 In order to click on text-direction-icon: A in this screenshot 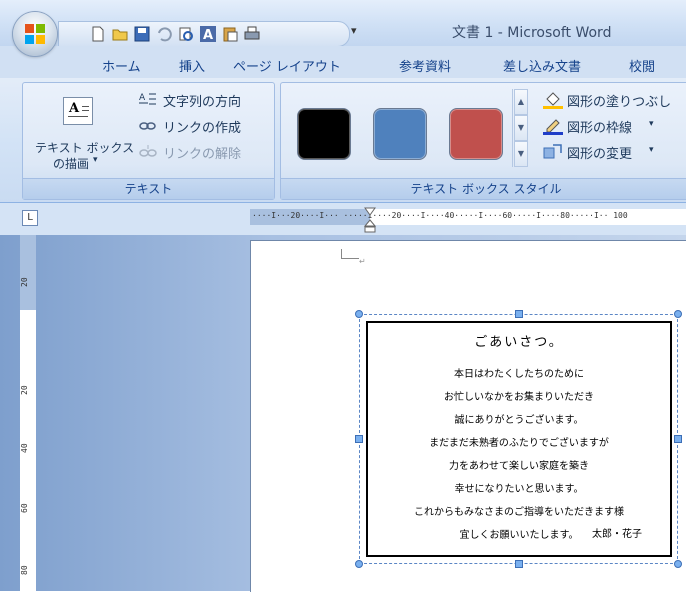, I will do `click(147, 99)`.